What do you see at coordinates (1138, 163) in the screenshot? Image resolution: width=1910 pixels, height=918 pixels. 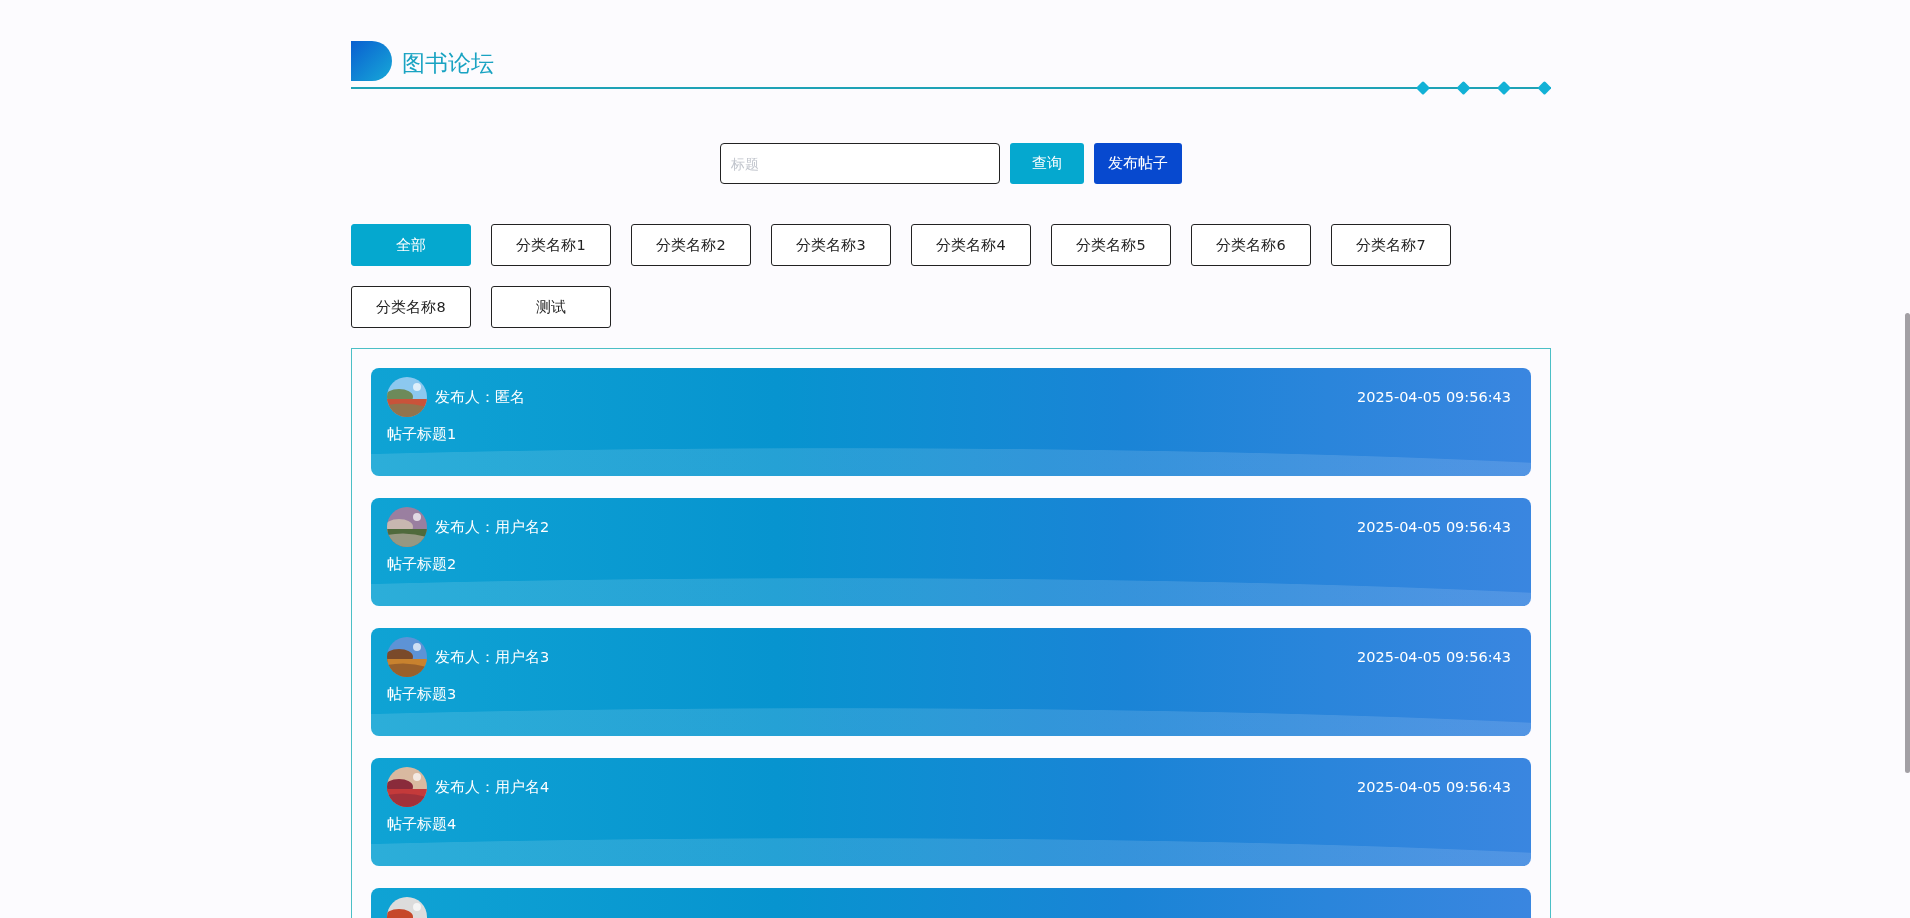 I see `publish-post-button: 发布帖子` at bounding box center [1138, 163].